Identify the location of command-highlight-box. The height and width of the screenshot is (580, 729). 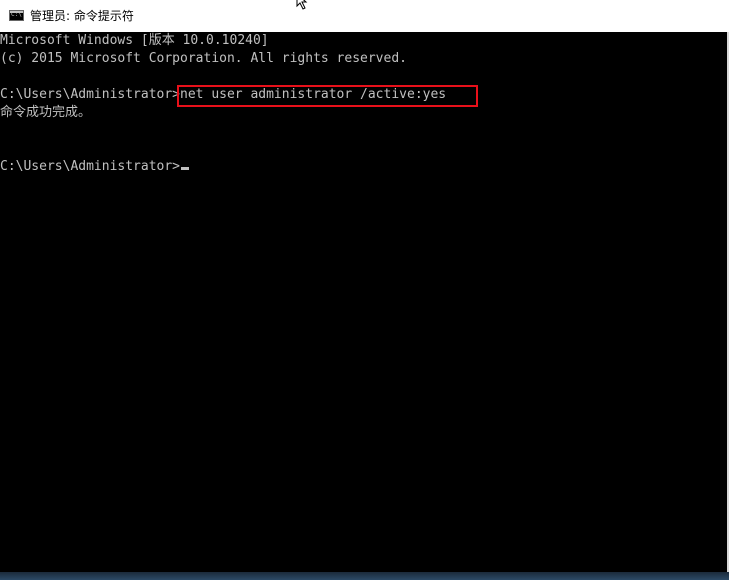
(327, 96).